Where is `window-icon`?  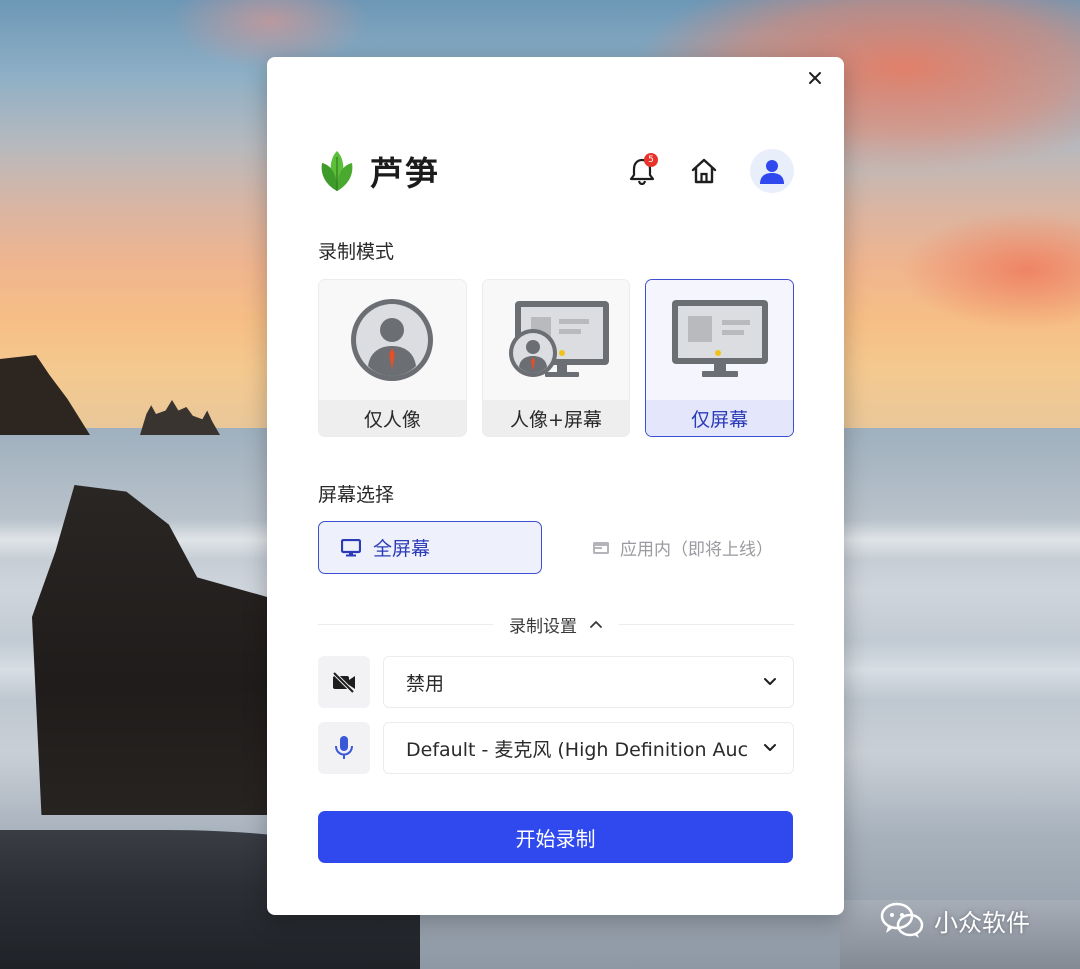
window-icon is located at coordinates (601, 547).